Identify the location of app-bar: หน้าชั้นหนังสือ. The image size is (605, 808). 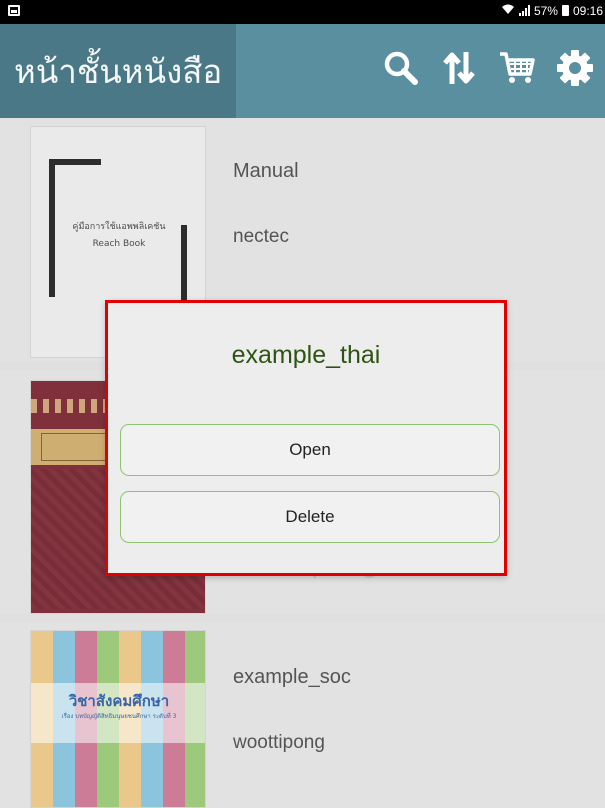
(302, 71).